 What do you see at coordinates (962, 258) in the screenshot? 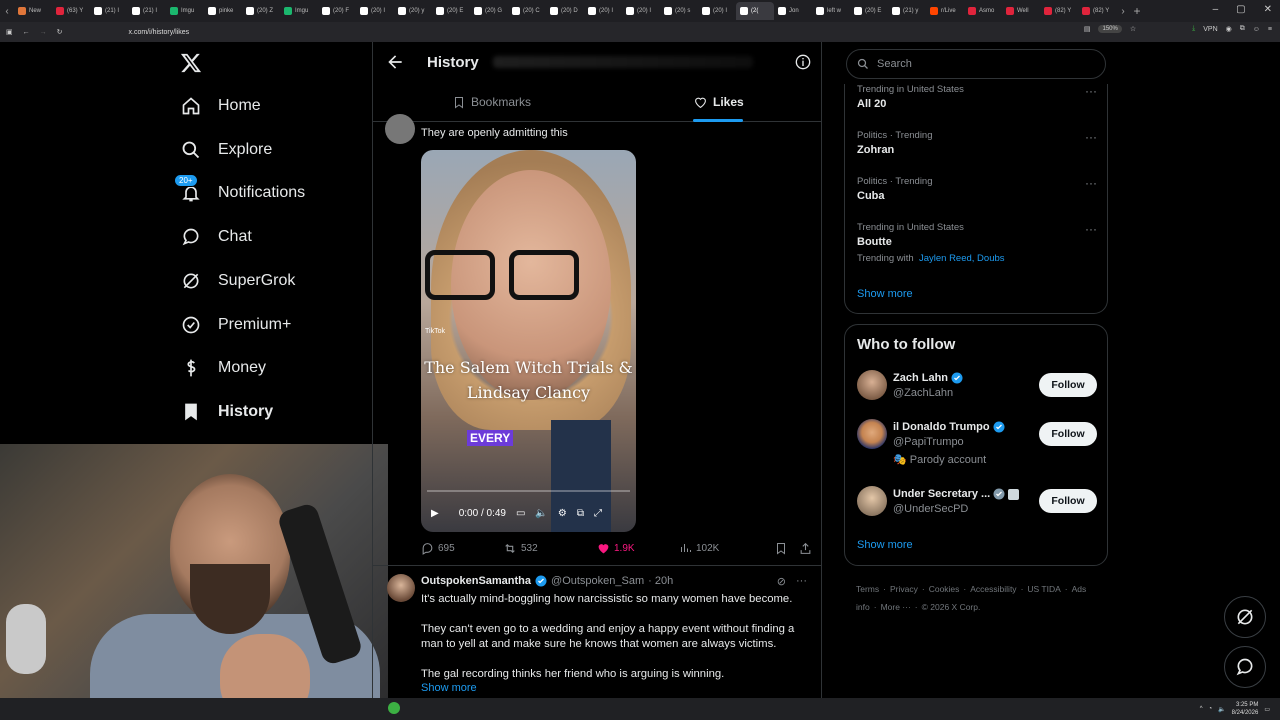
I see `trend-related-links: Jaylen Reed, Doubs` at bounding box center [962, 258].